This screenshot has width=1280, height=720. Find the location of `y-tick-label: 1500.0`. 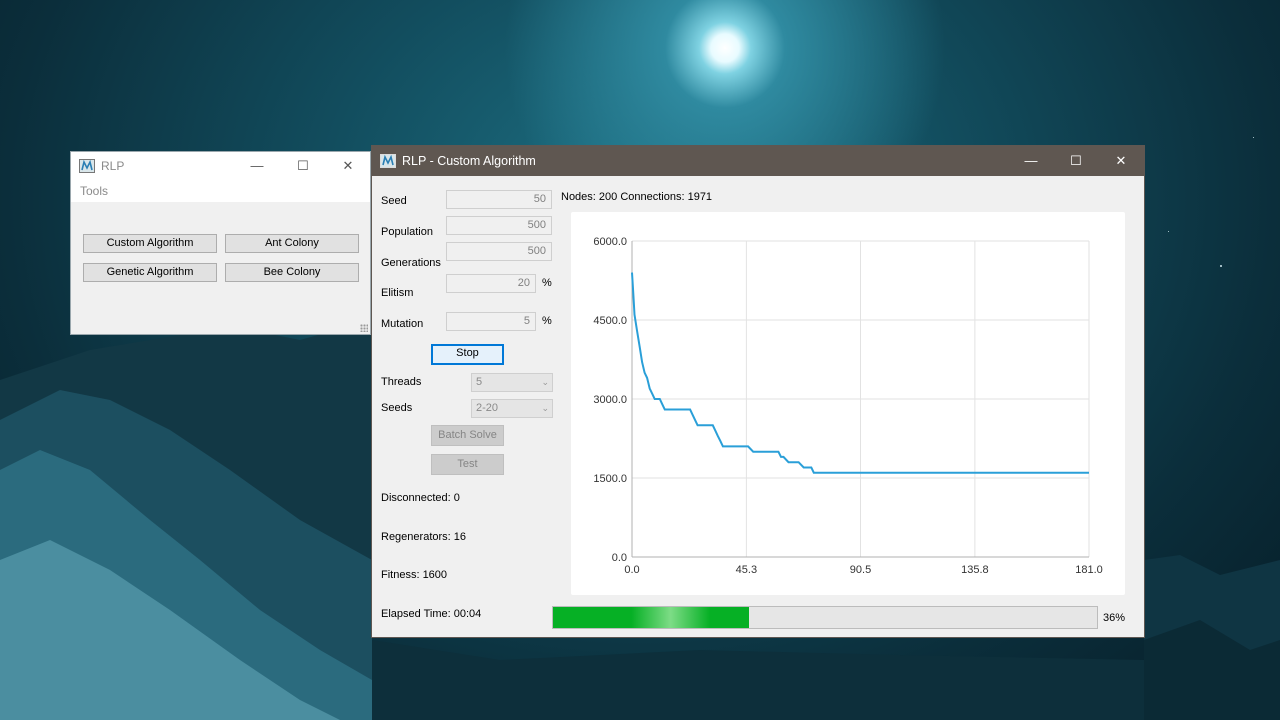

y-tick-label: 1500.0 is located at coordinates (610, 479).